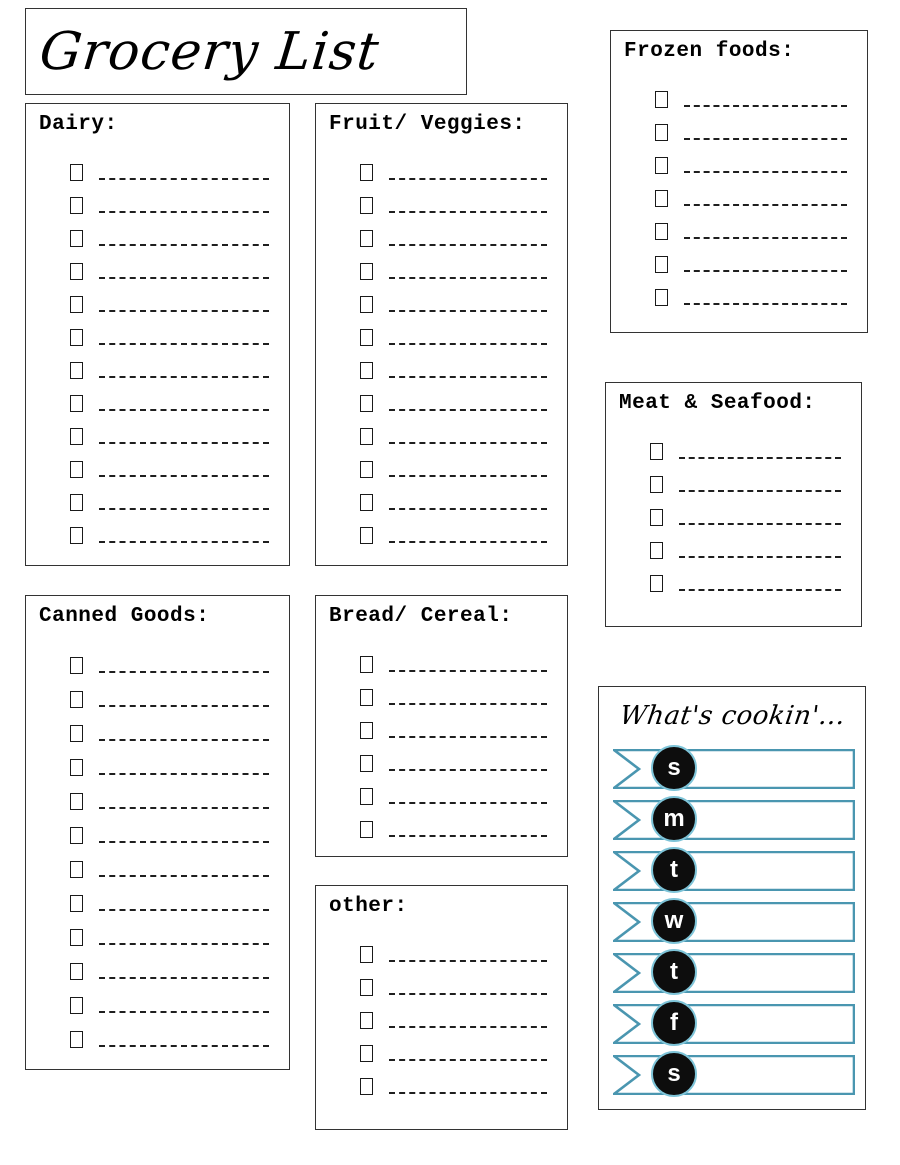  I want to click on day-ribbon-thursday, so click(734, 973).